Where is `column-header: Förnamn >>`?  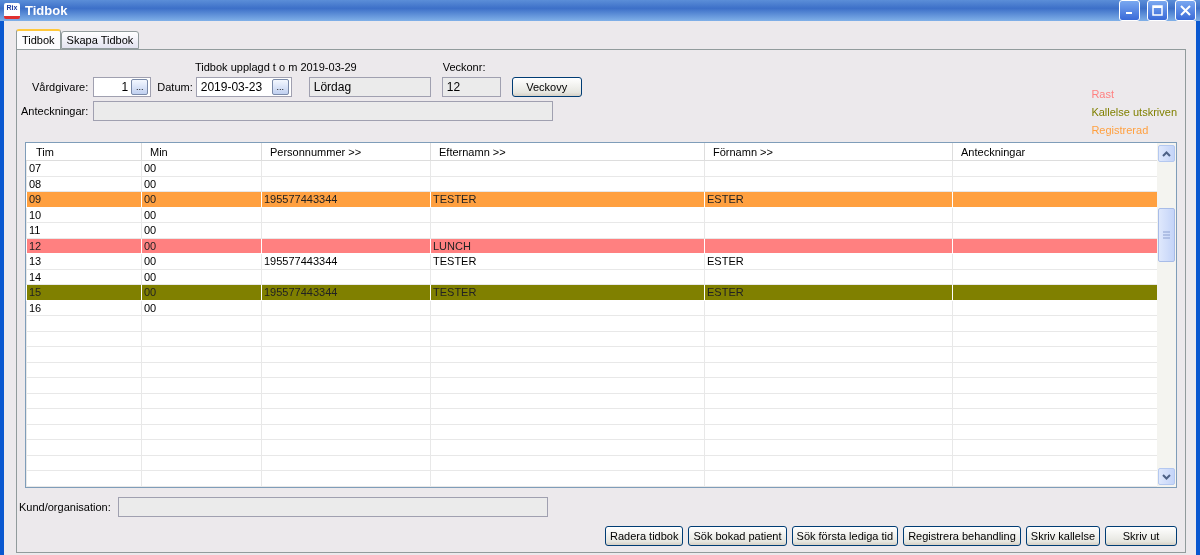 column-header: Förnamn >> is located at coordinates (828, 151).